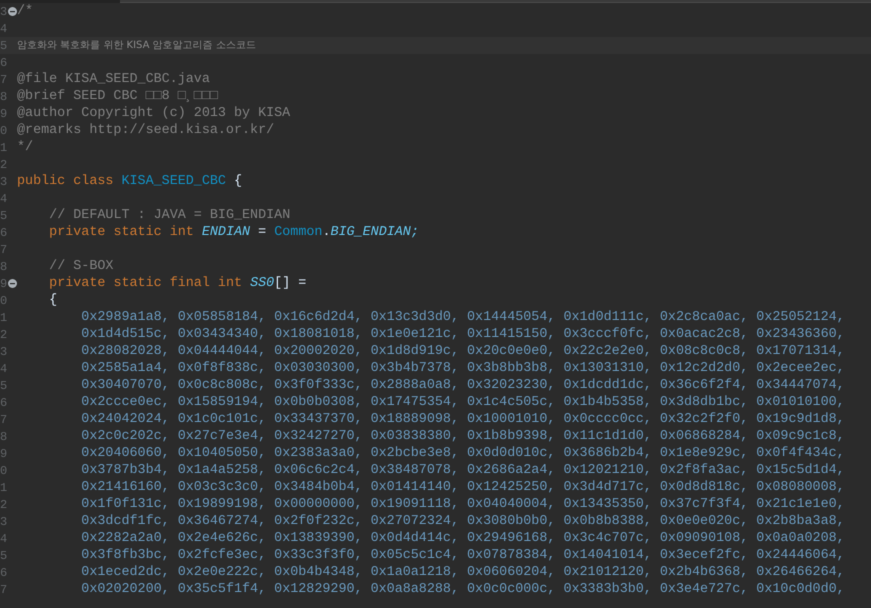 The width and height of the screenshot is (871, 608). I want to click on code-comment: */, so click(25, 147).